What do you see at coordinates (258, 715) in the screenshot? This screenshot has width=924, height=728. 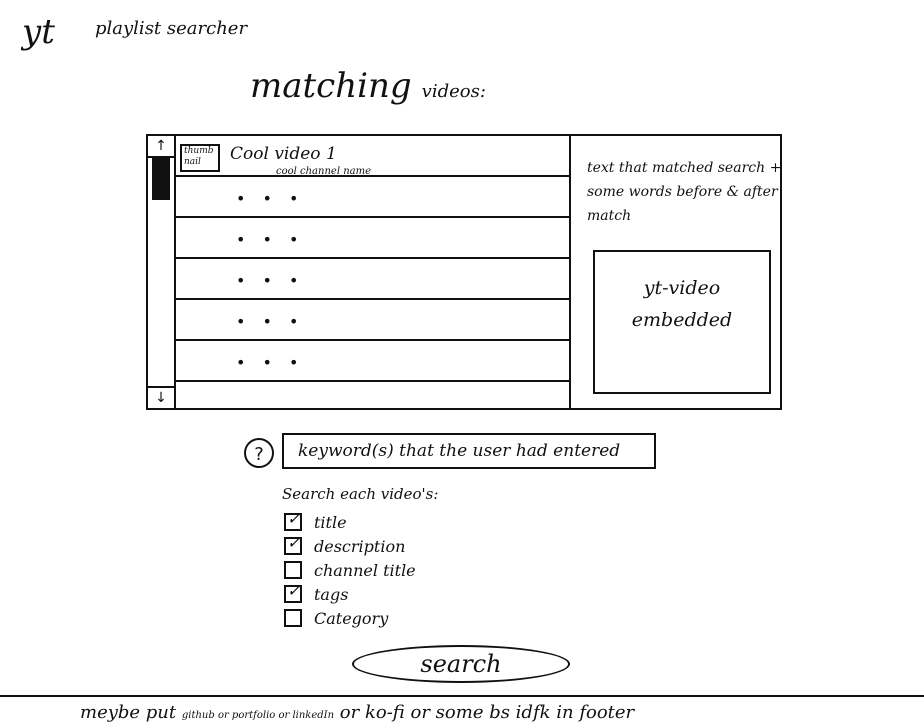 I see `footer-links-note: github or portfolio or linkedIn` at bounding box center [258, 715].